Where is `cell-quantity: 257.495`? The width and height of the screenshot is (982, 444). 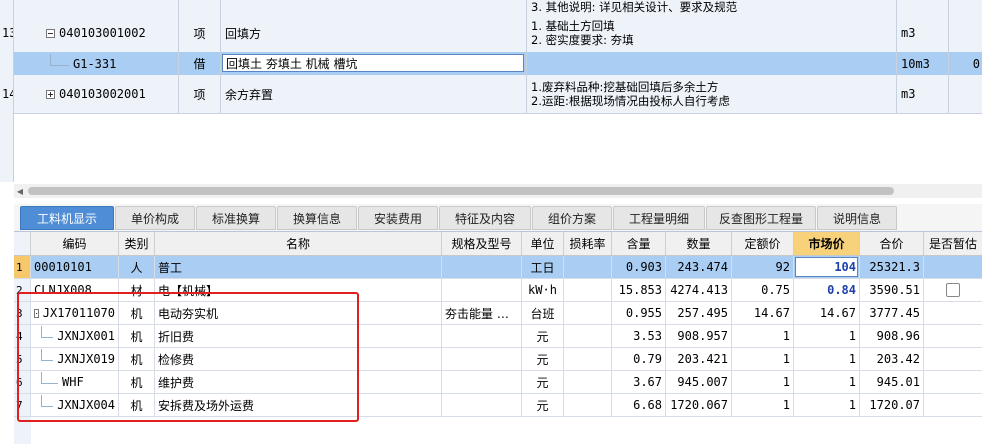 cell-quantity: 257.495 is located at coordinates (699, 313).